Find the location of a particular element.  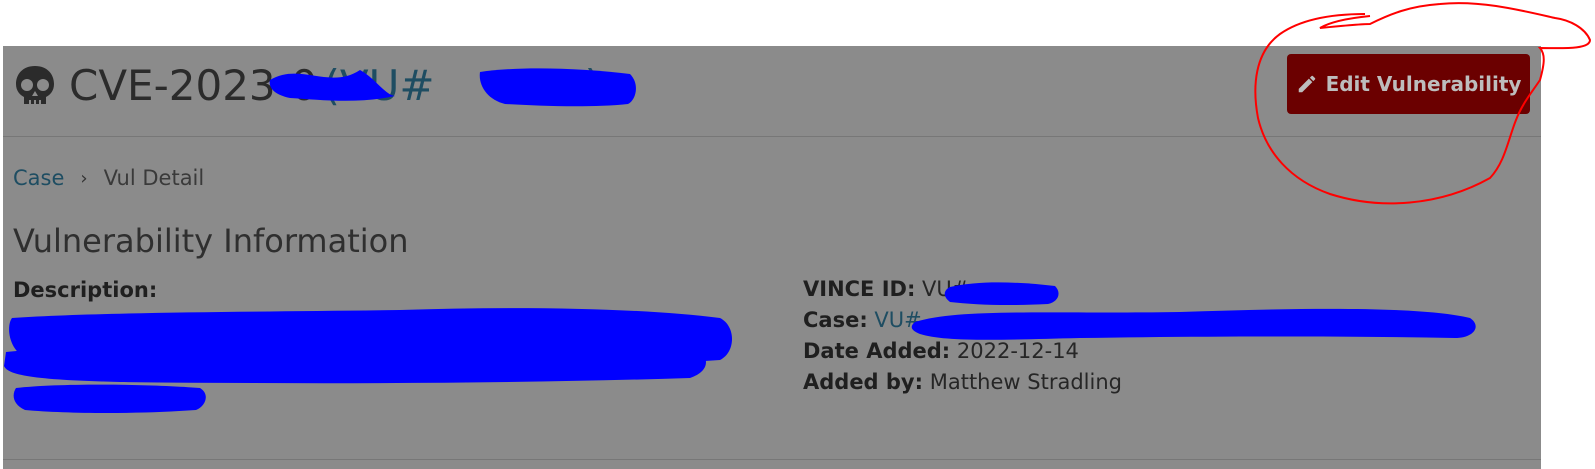

case-link: VU# is located at coordinates (897, 320).